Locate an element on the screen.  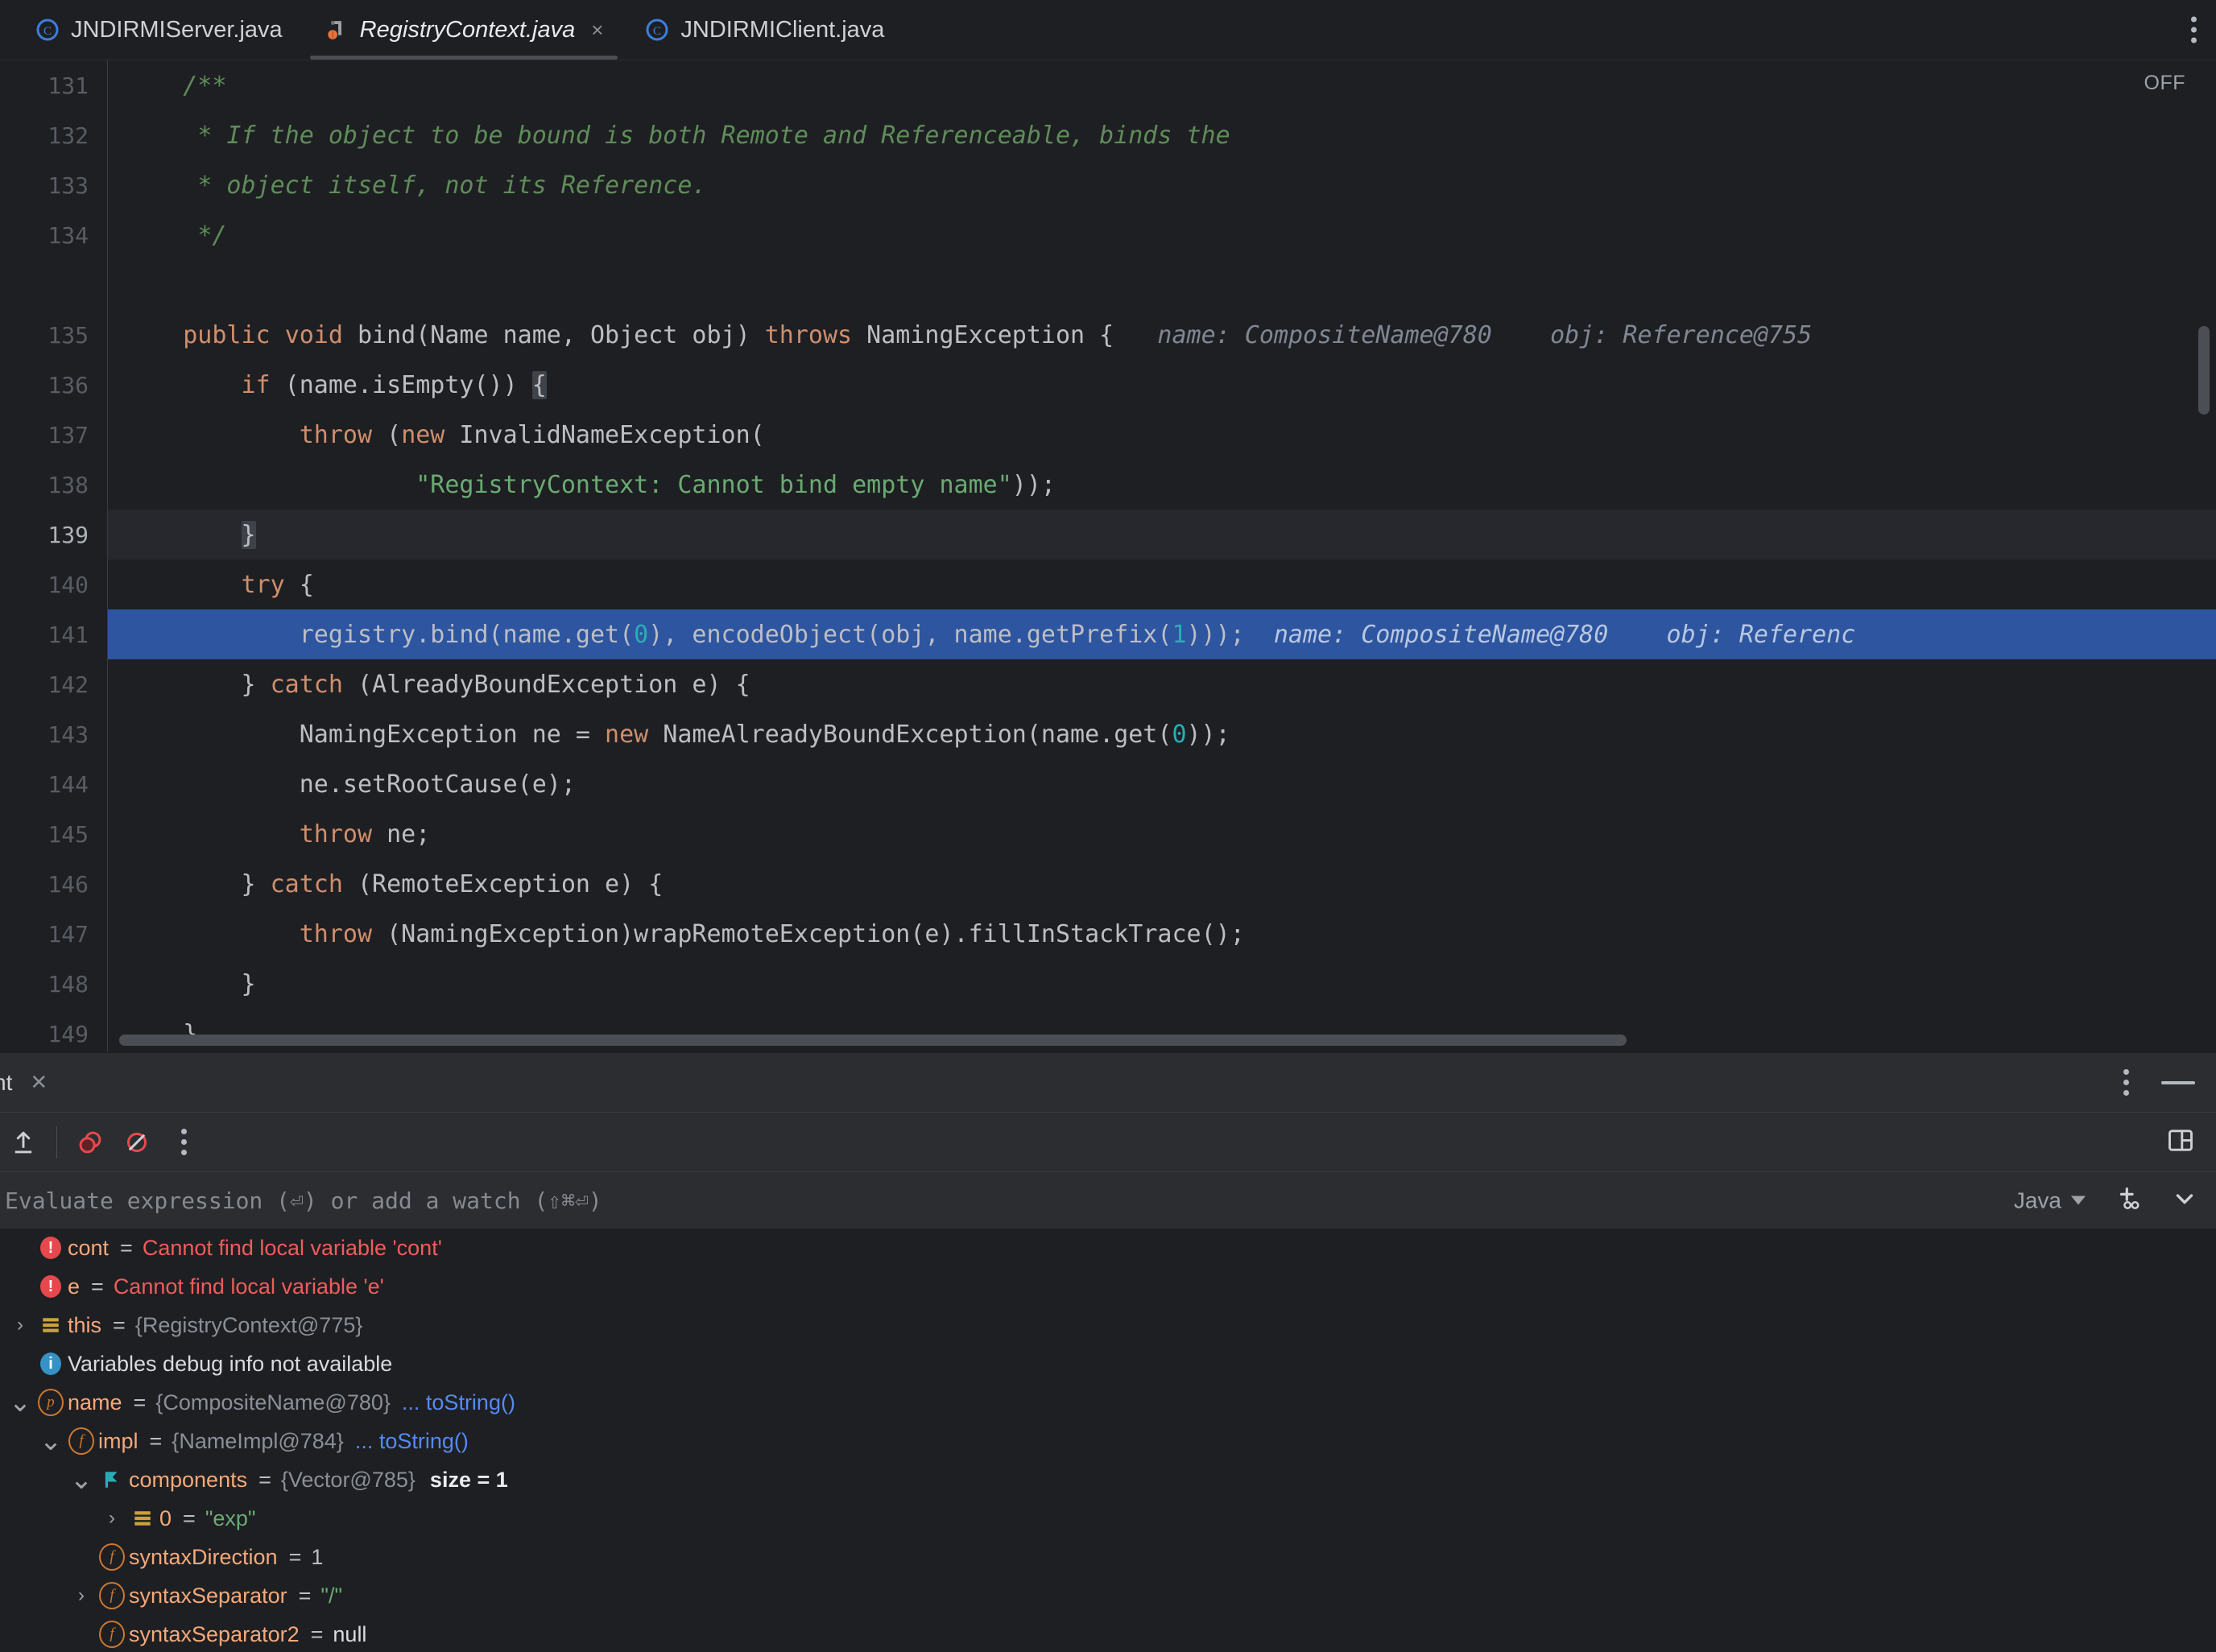
line-number: 138 is located at coordinates (68, 485).